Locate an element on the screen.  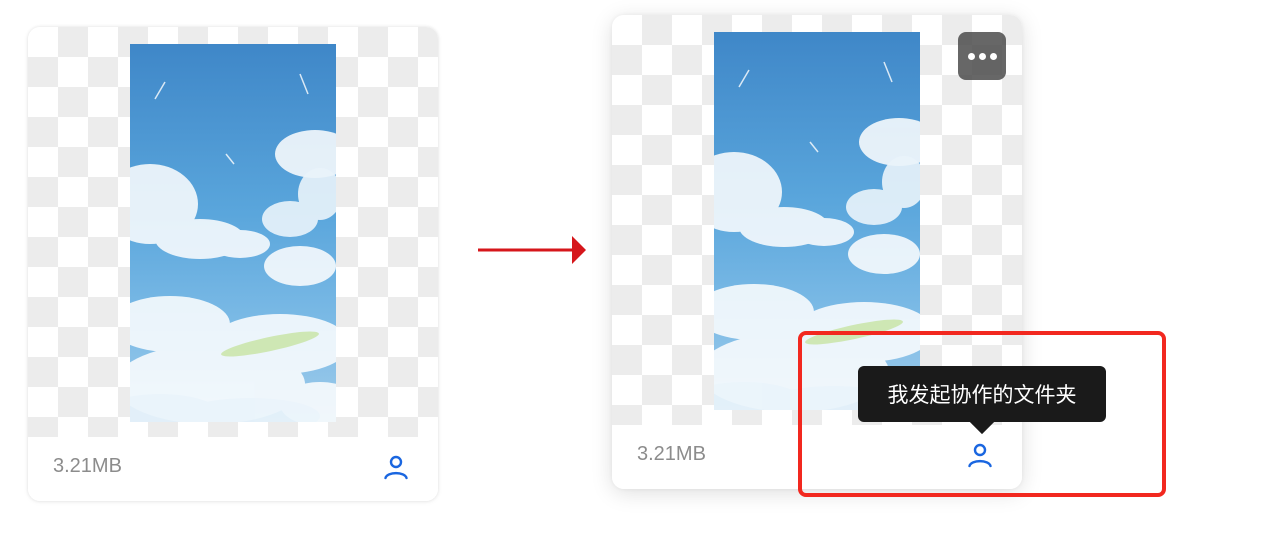
highlight-box is located at coordinates (982, 414).